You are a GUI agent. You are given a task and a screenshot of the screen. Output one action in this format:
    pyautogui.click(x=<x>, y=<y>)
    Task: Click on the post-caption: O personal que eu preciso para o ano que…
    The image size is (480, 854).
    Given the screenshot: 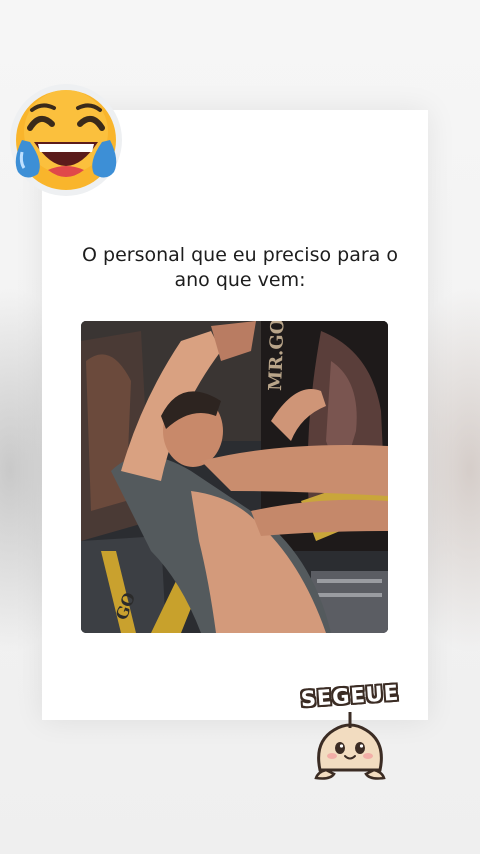 What is the action you would take?
    pyautogui.click(x=240, y=267)
    